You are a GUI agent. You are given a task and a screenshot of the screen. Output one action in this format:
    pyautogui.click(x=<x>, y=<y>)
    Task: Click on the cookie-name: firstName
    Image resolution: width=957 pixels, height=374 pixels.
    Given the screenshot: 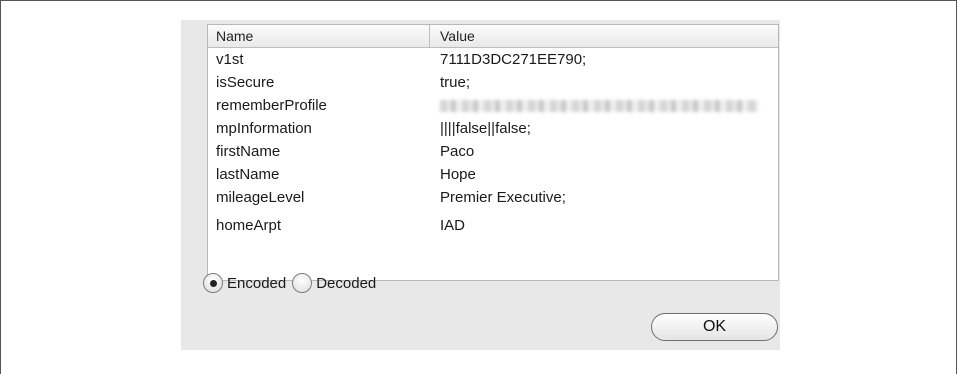 What is the action you would take?
    pyautogui.click(x=248, y=151)
    